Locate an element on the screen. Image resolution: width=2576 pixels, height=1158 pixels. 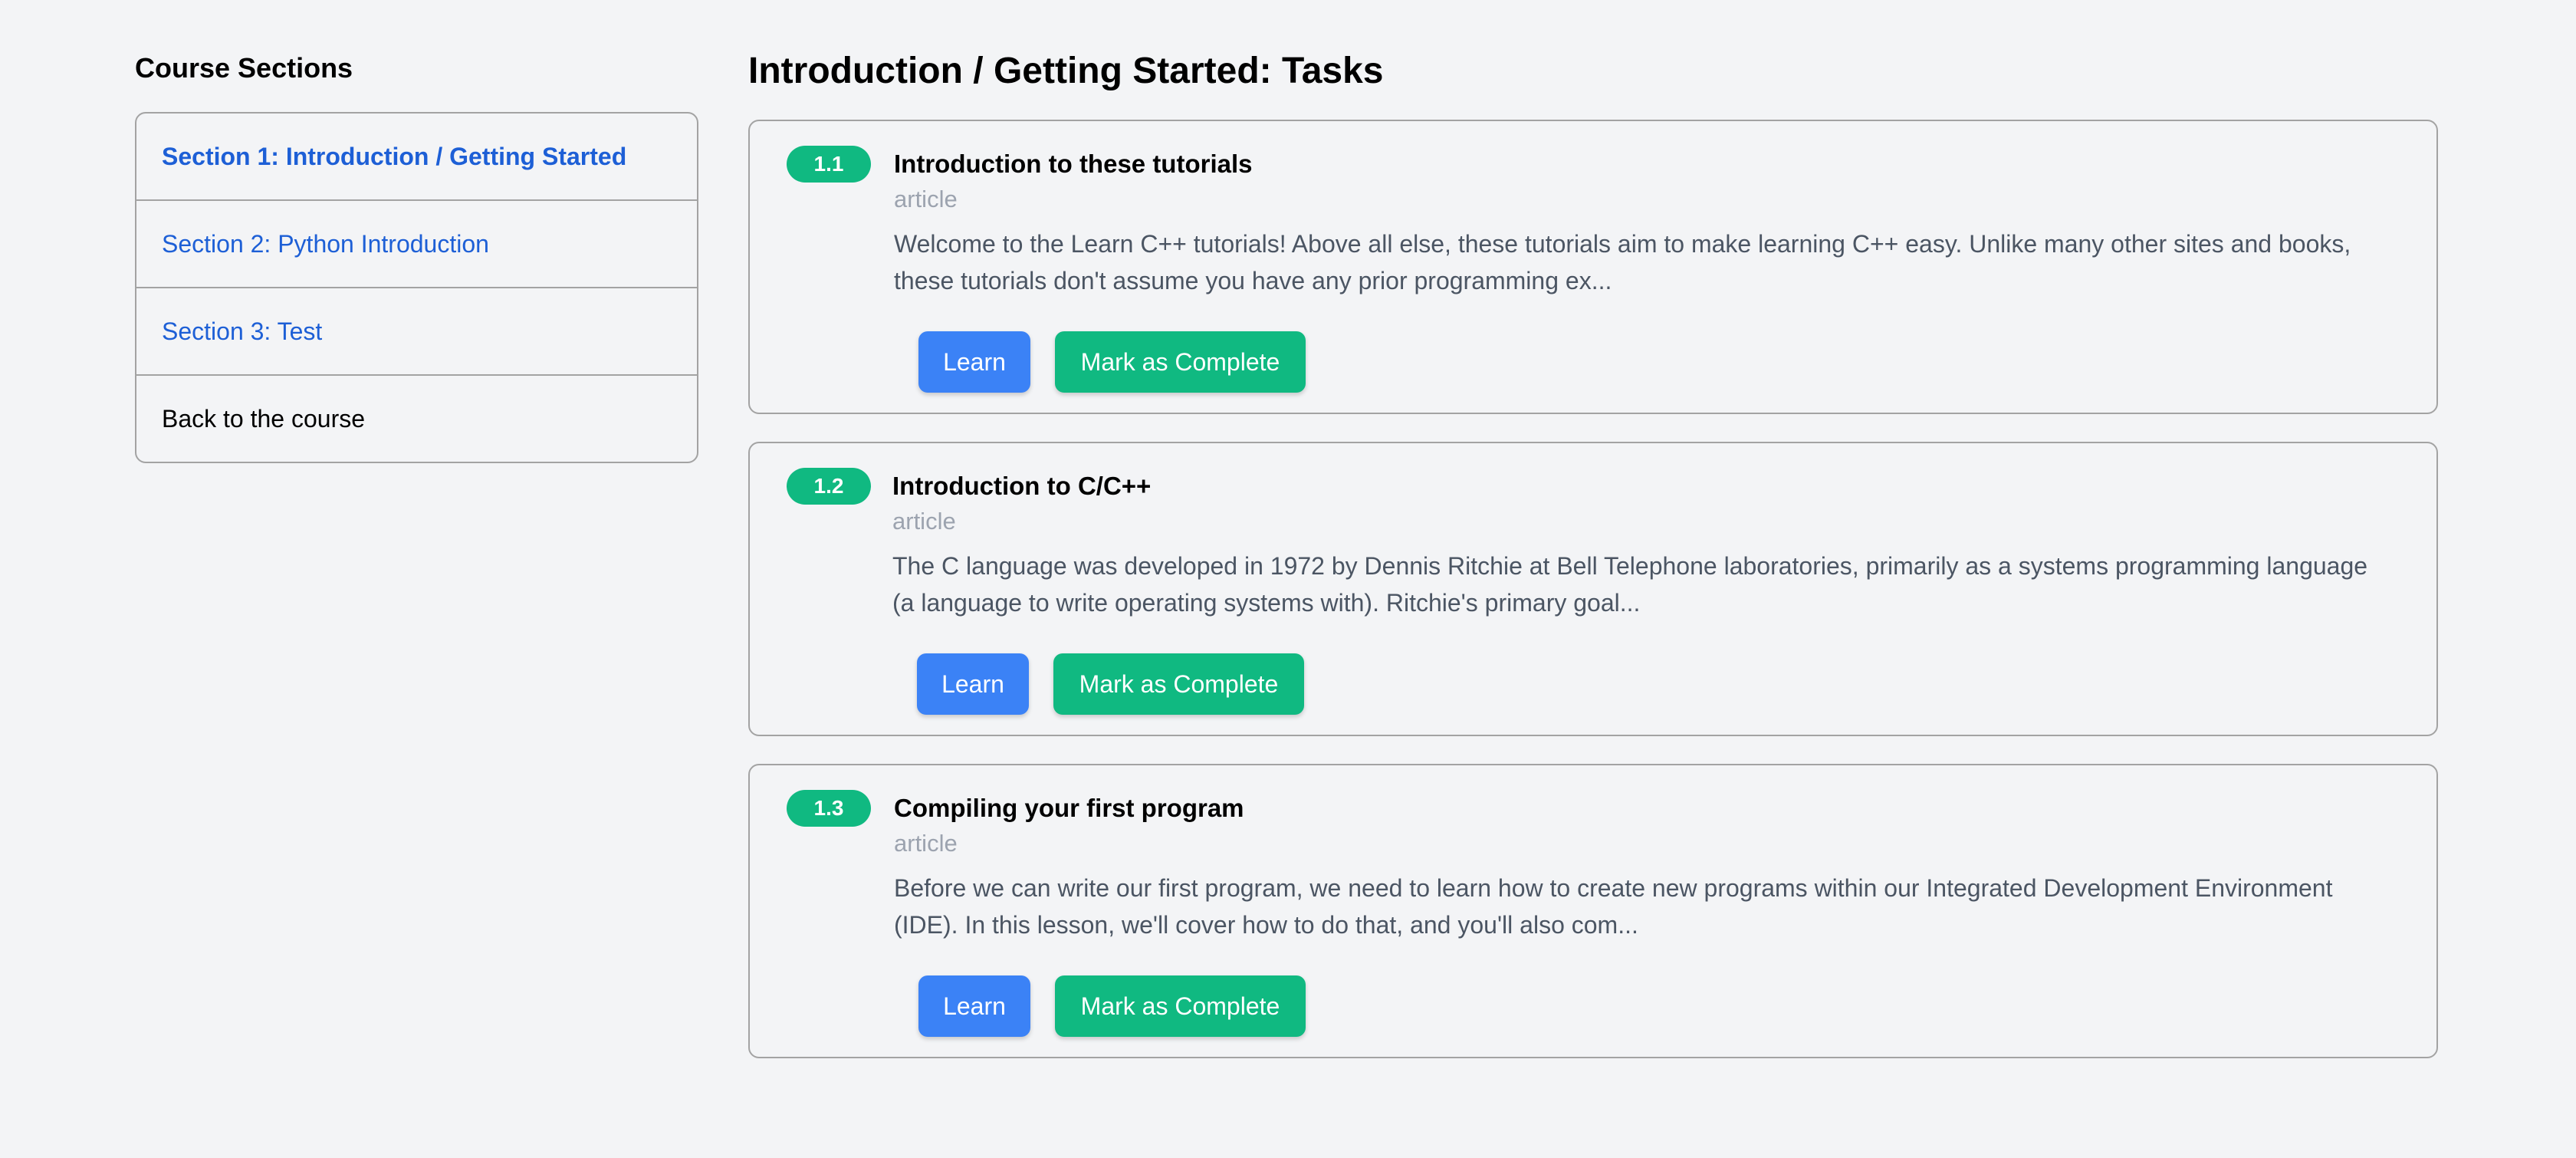
sidebar-heading: Course Sections is located at coordinates (244, 68).